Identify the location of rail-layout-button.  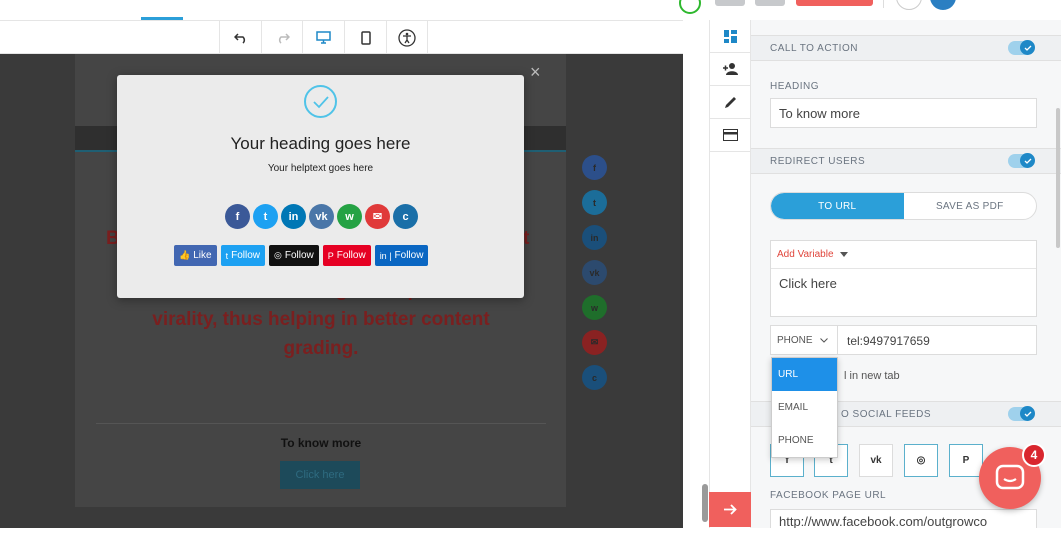
(730, 36).